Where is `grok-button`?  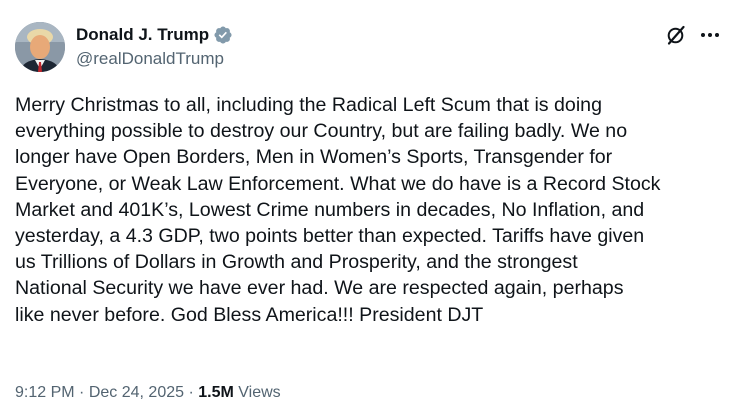
grok-button is located at coordinates (676, 35).